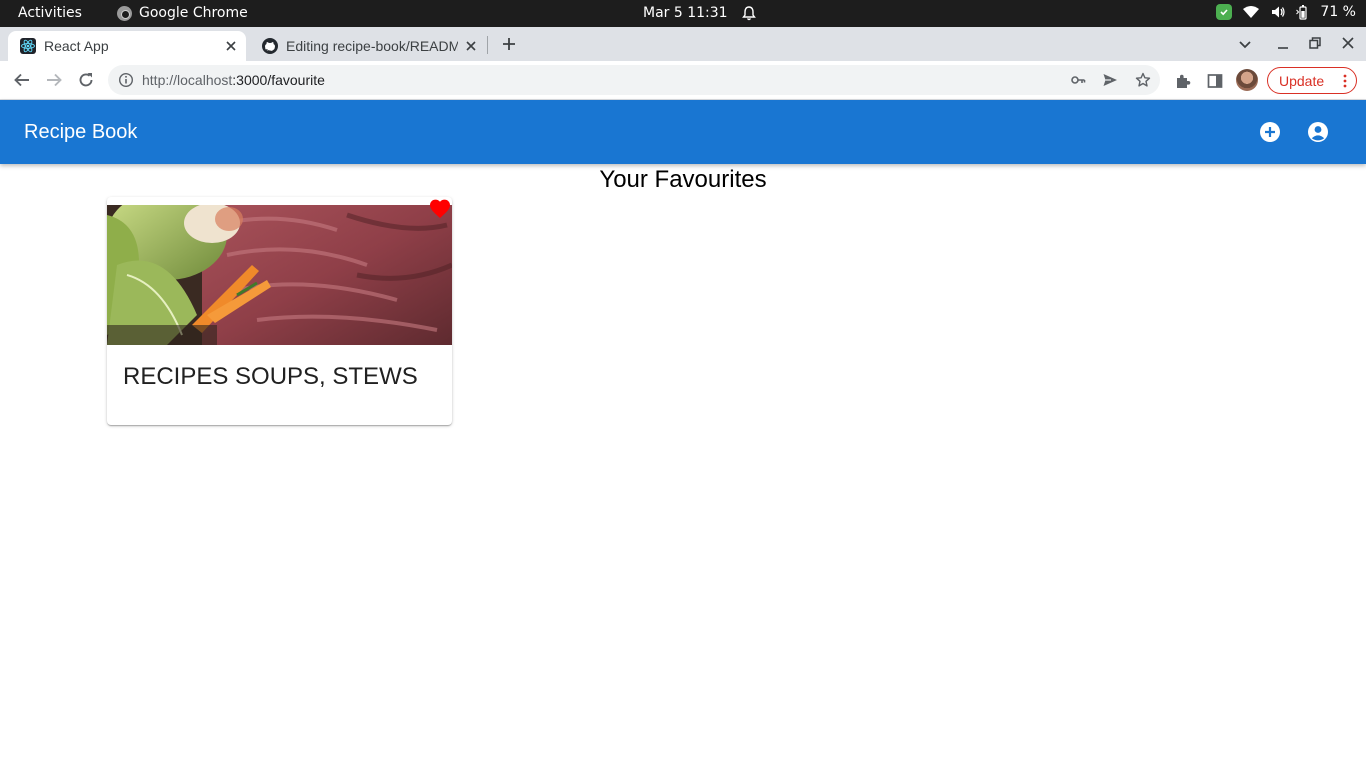  Describe the element at coordinates (1245, 44) in the screenshot. I see `tab-search-chevron-icon` at that location.